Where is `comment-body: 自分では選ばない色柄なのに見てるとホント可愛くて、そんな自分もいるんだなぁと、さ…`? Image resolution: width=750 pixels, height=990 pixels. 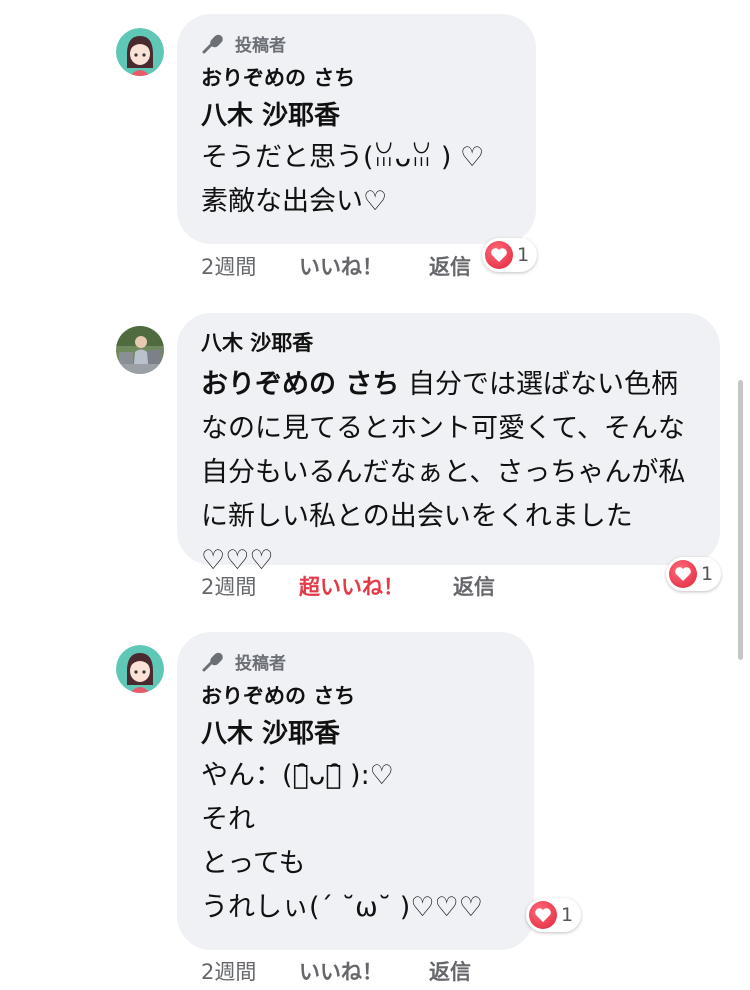
comment-body: 自分では選ばない色柄なのに見てるとホント可愛くて、そんな自分もいるんだなぁと、さ… is located at coordinates (443, 472).